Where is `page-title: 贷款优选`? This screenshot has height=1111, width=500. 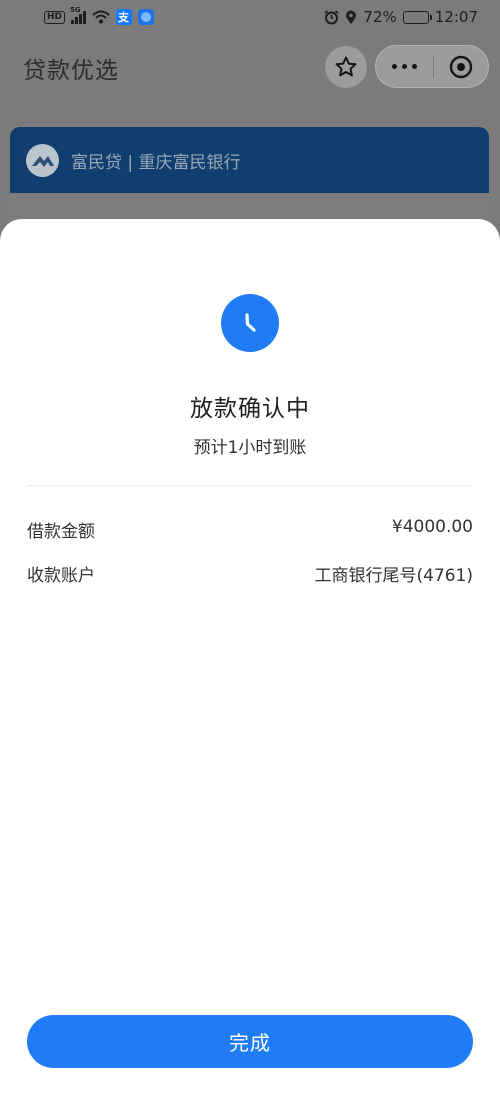
page-title: 贷款优选 is located at coordinates (71, 71).